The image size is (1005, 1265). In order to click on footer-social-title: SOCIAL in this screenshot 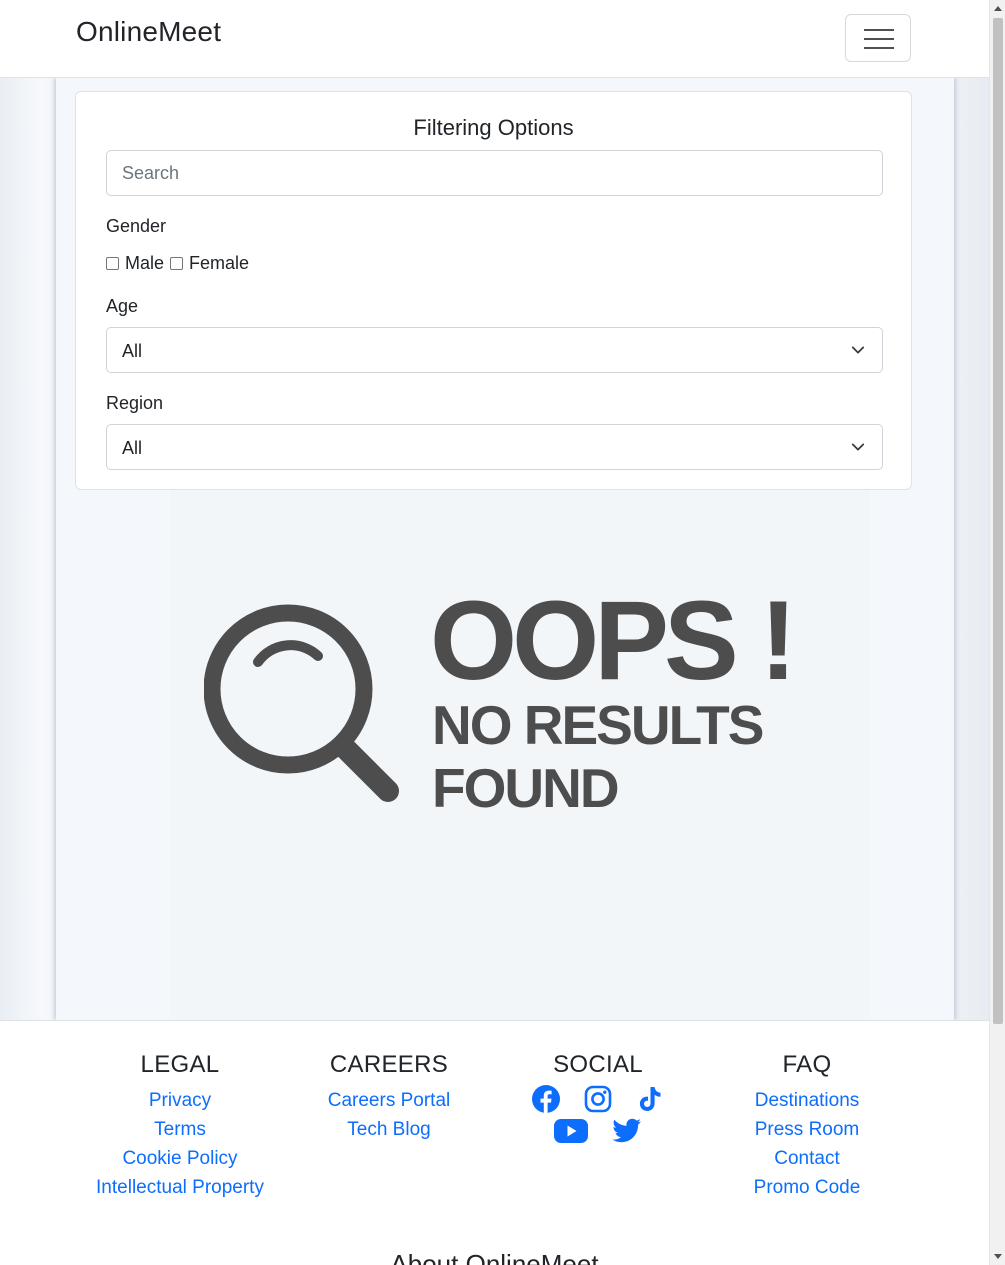, I will do `click(598, 1064)`.